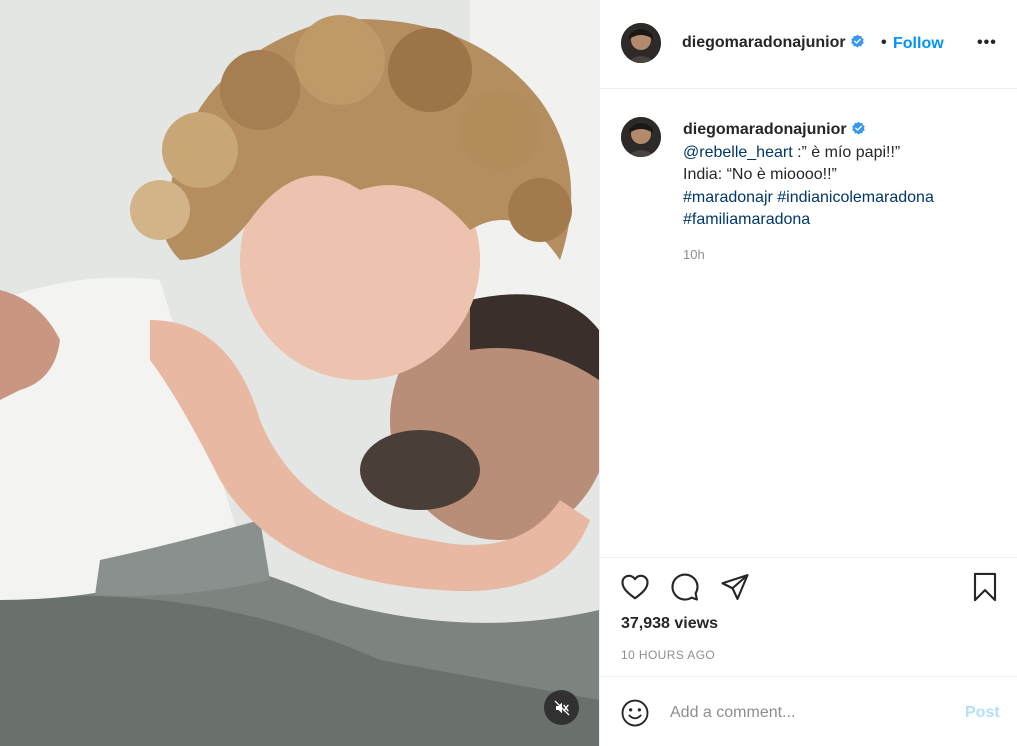  I want to click on comment-form: Post, so click(808, 711).